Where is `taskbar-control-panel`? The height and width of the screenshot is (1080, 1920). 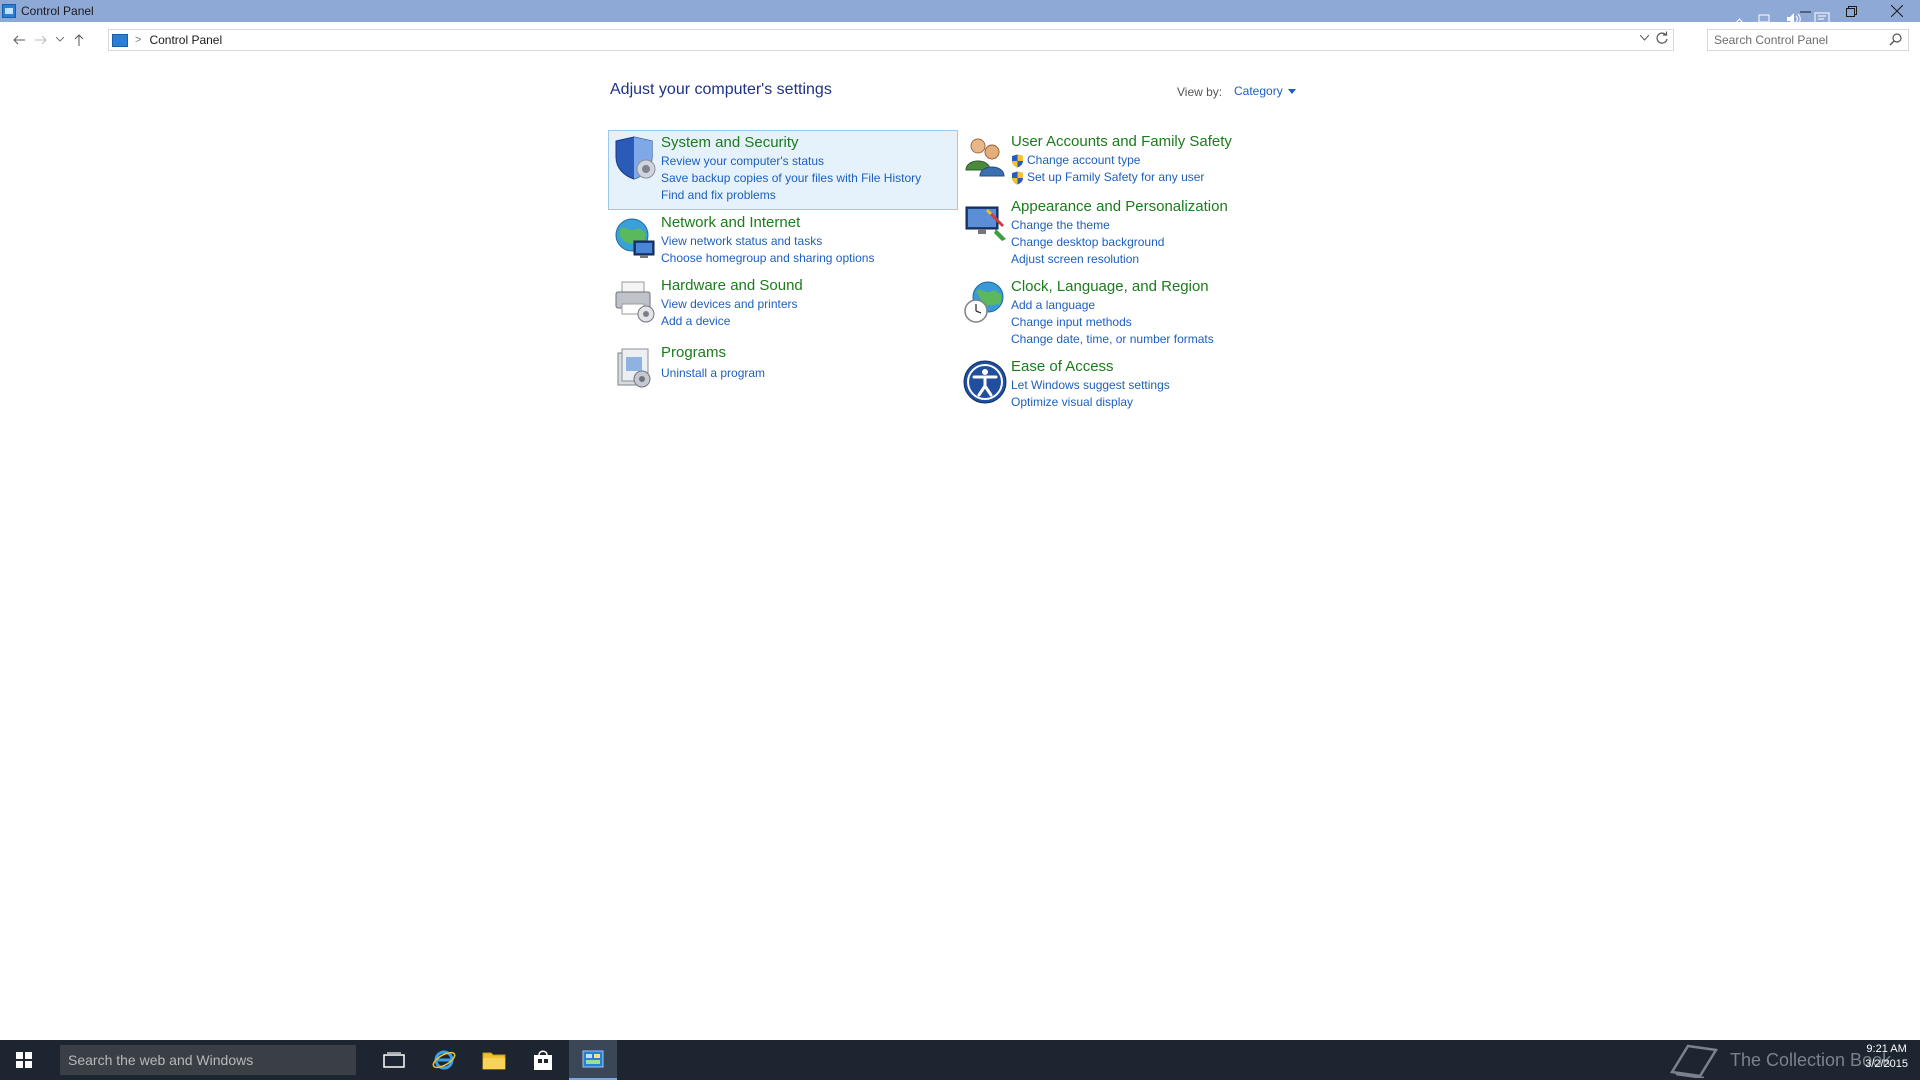 taskbar-control-panel is located at coordinates (593, 1060).